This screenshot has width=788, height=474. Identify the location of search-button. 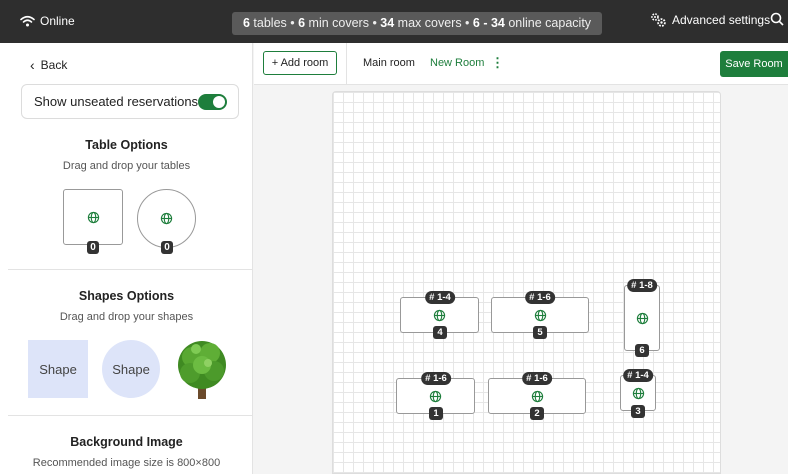
(777, 21).